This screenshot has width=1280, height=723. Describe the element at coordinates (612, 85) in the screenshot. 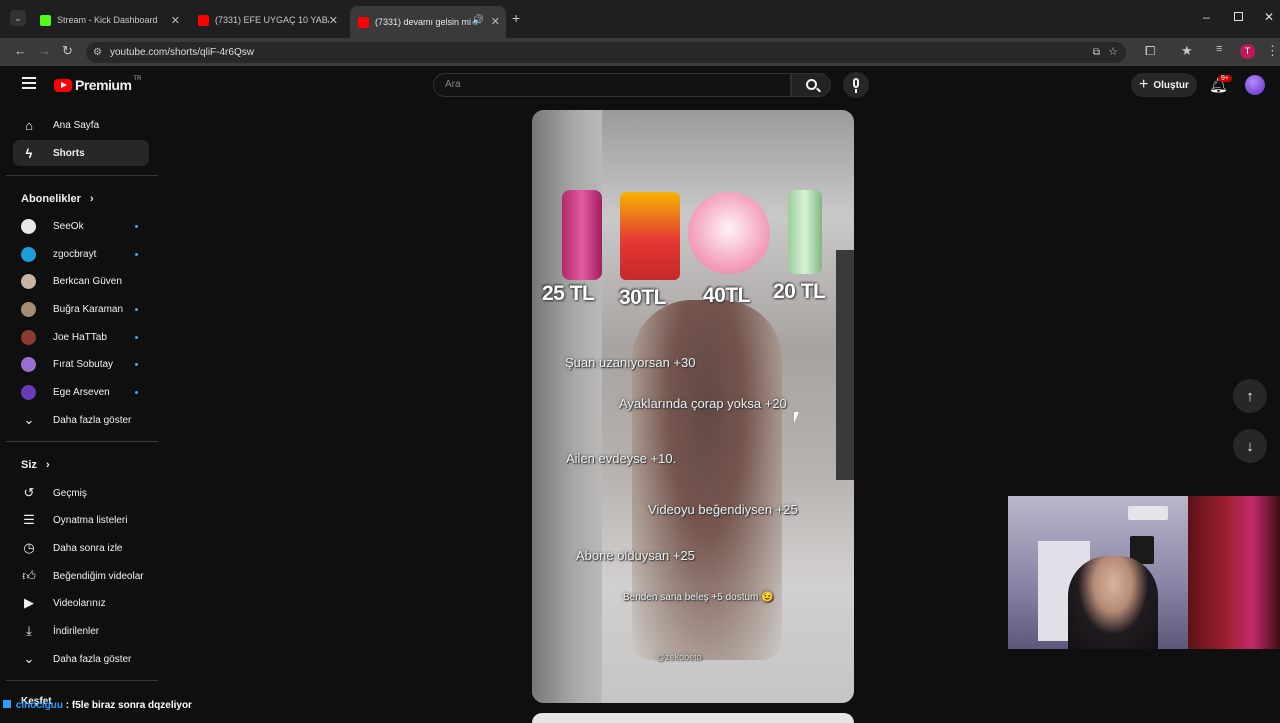

I see `search-input: Ara` at that location.